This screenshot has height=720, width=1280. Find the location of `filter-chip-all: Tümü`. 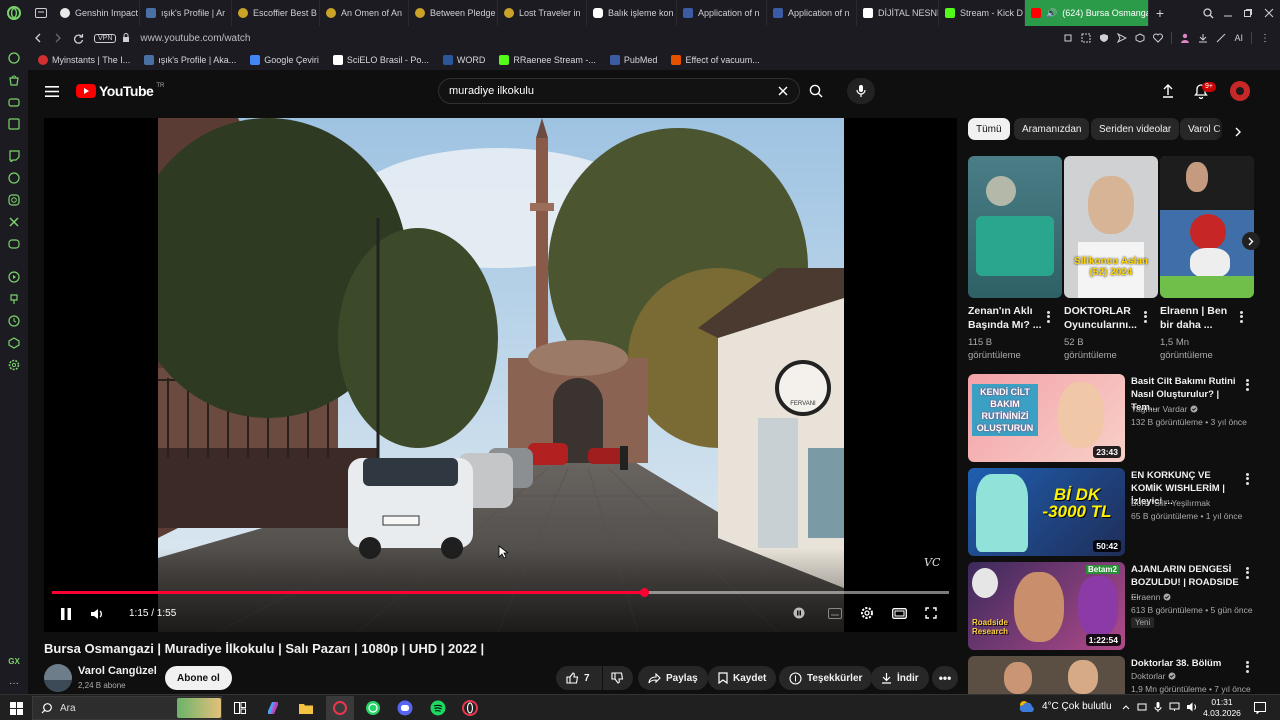

filter-chip-all: Tümü is located at coordinates (989, 129).